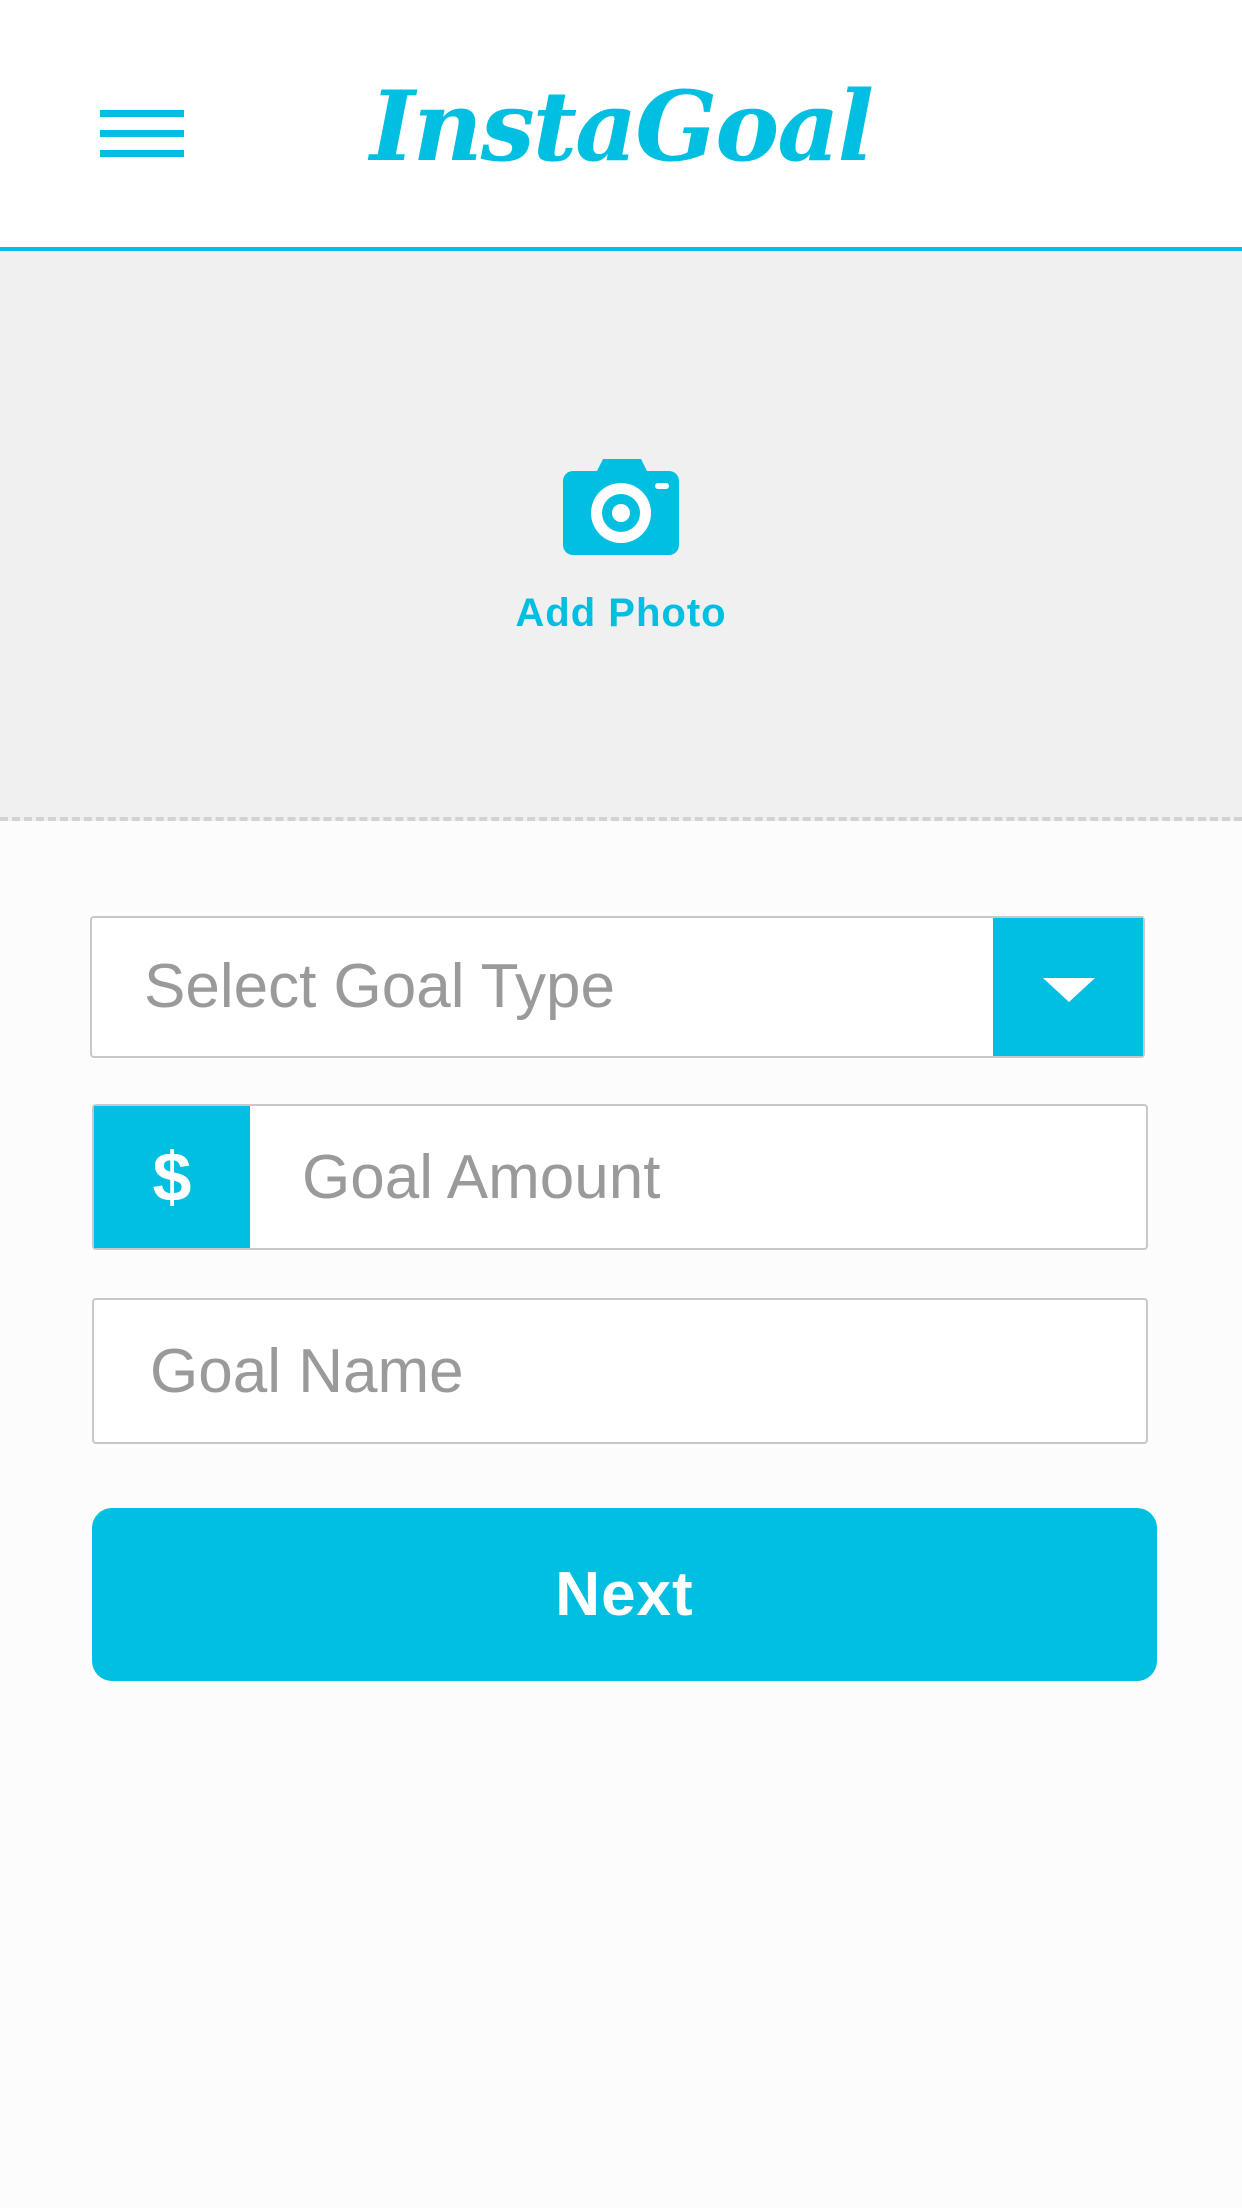 This screenshot has height=2208, width=1242. I want to click on goal-name-field, so click(620, 1371).